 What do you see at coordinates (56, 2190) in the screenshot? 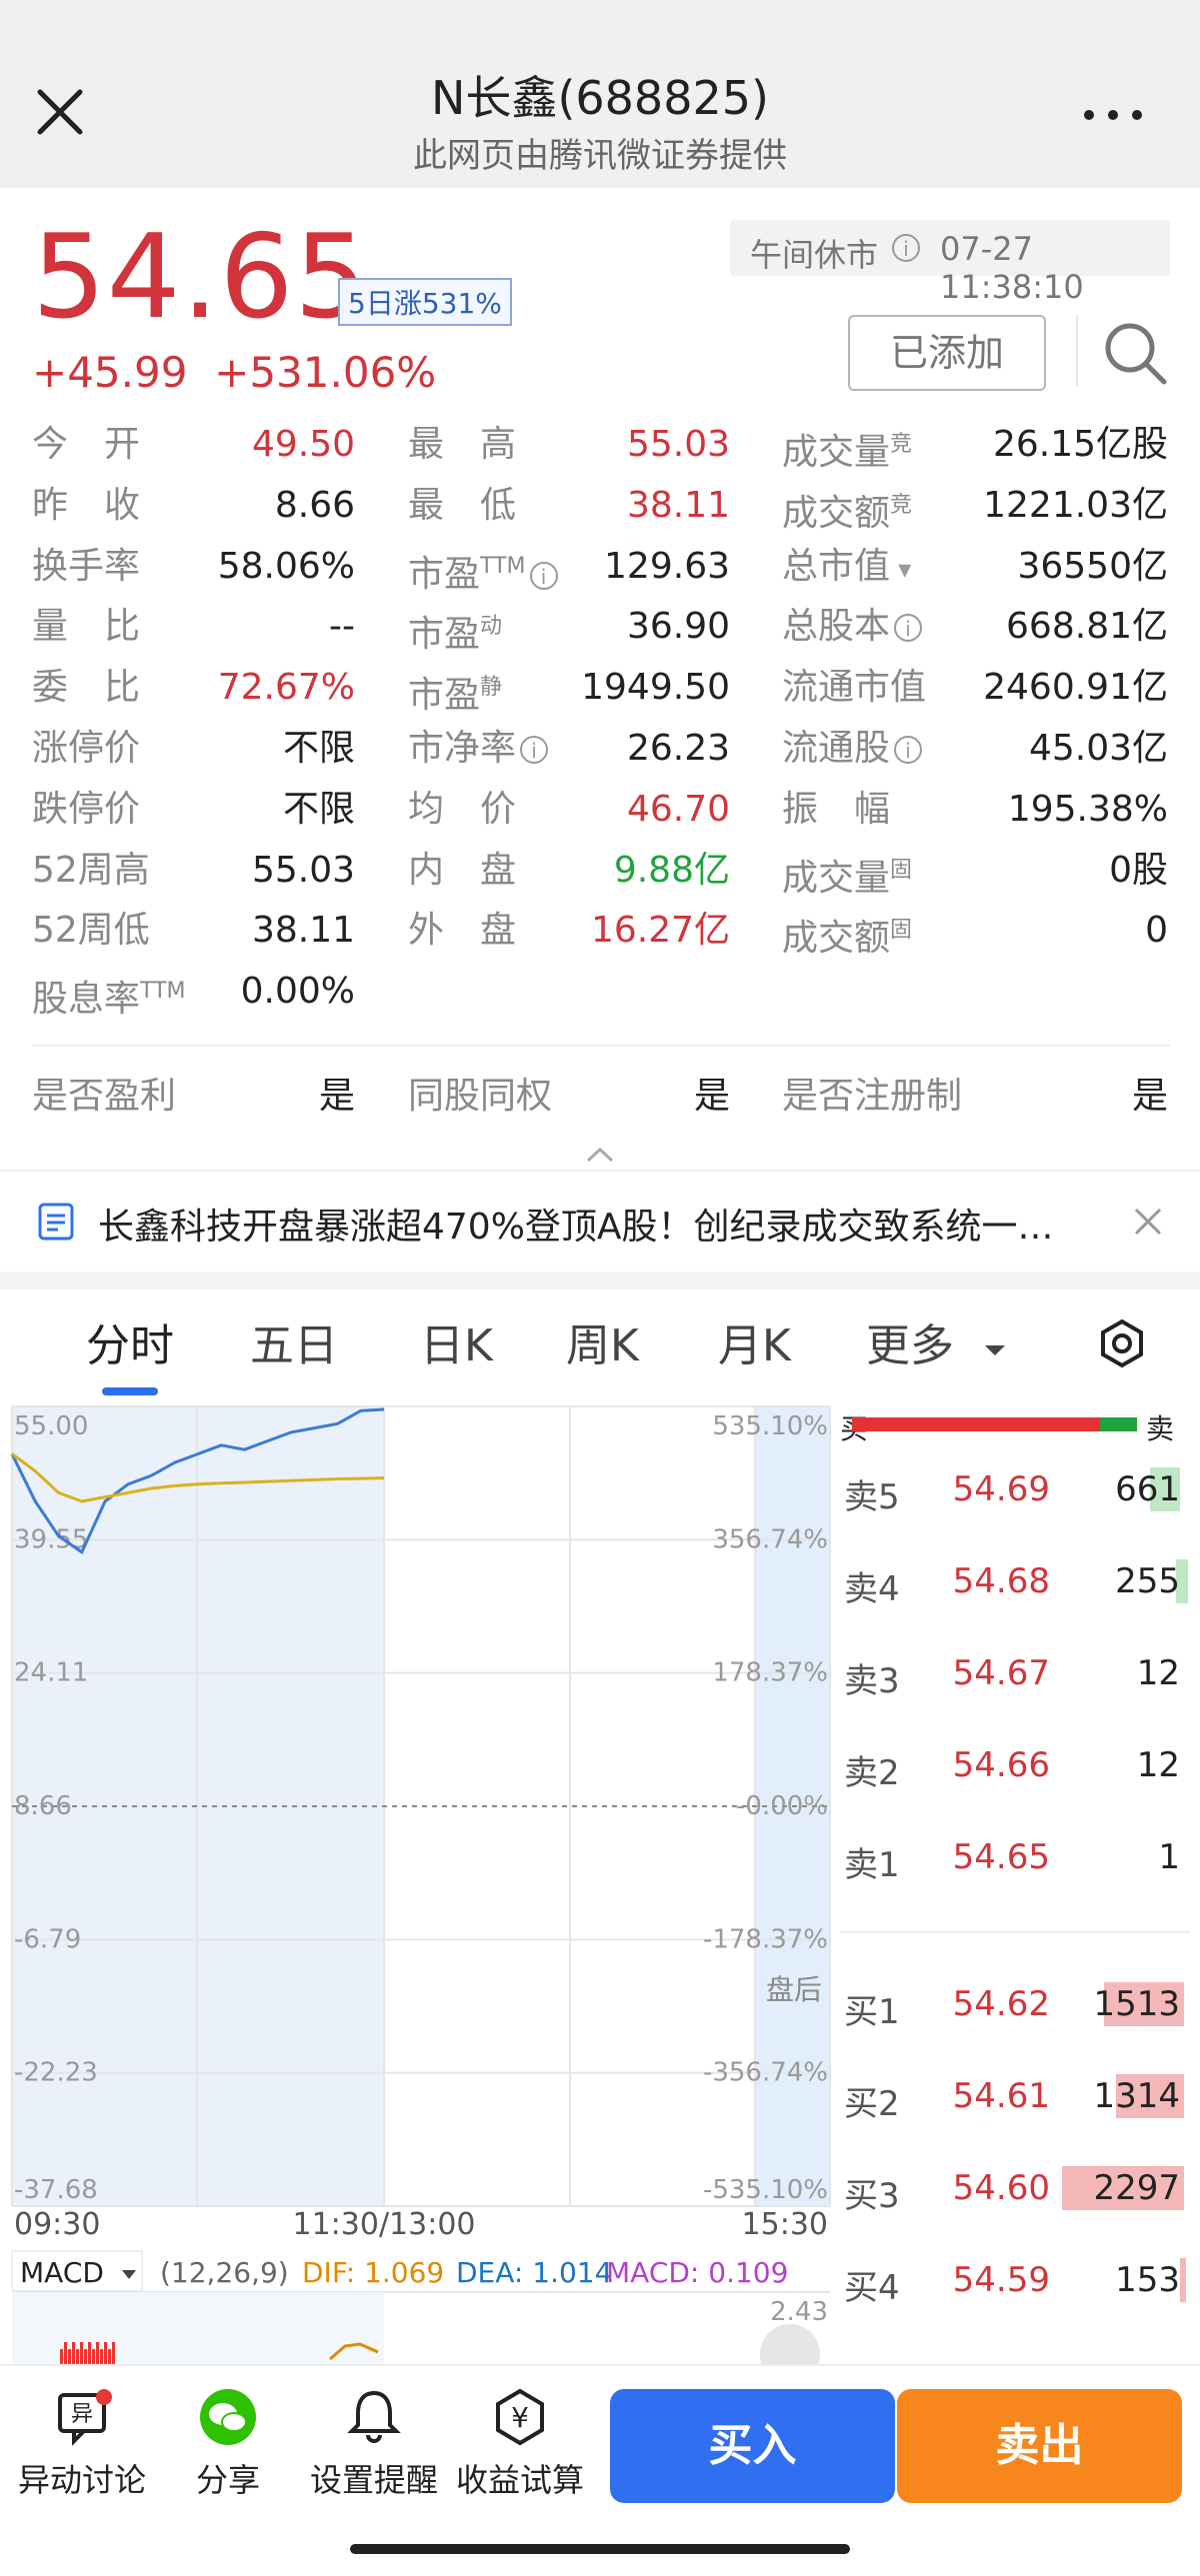
I see `left-tick-label: -37.68` at bounding box center [56, 2190].